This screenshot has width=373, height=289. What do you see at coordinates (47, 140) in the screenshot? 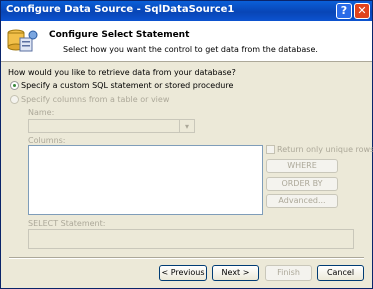
I see `columns-label: Columns:` at bounding box center [47, 140].